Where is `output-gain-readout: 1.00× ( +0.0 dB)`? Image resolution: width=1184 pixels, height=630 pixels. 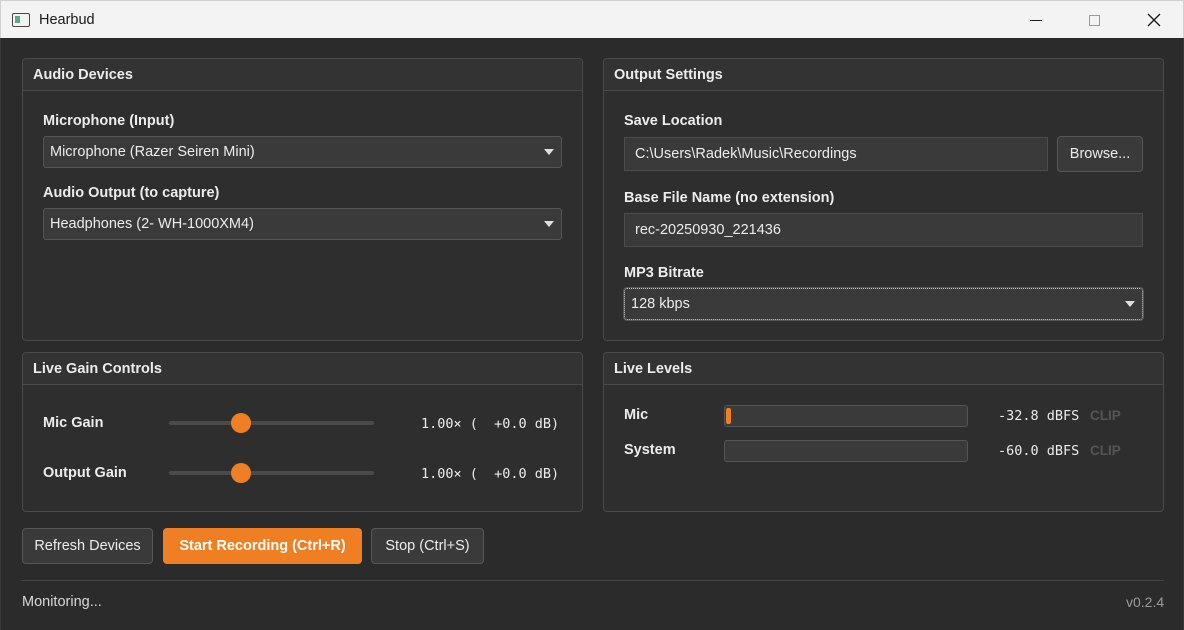
output-gain-readout: 1.00× ( +0.0 dB) is located at coordinates (490, 474).